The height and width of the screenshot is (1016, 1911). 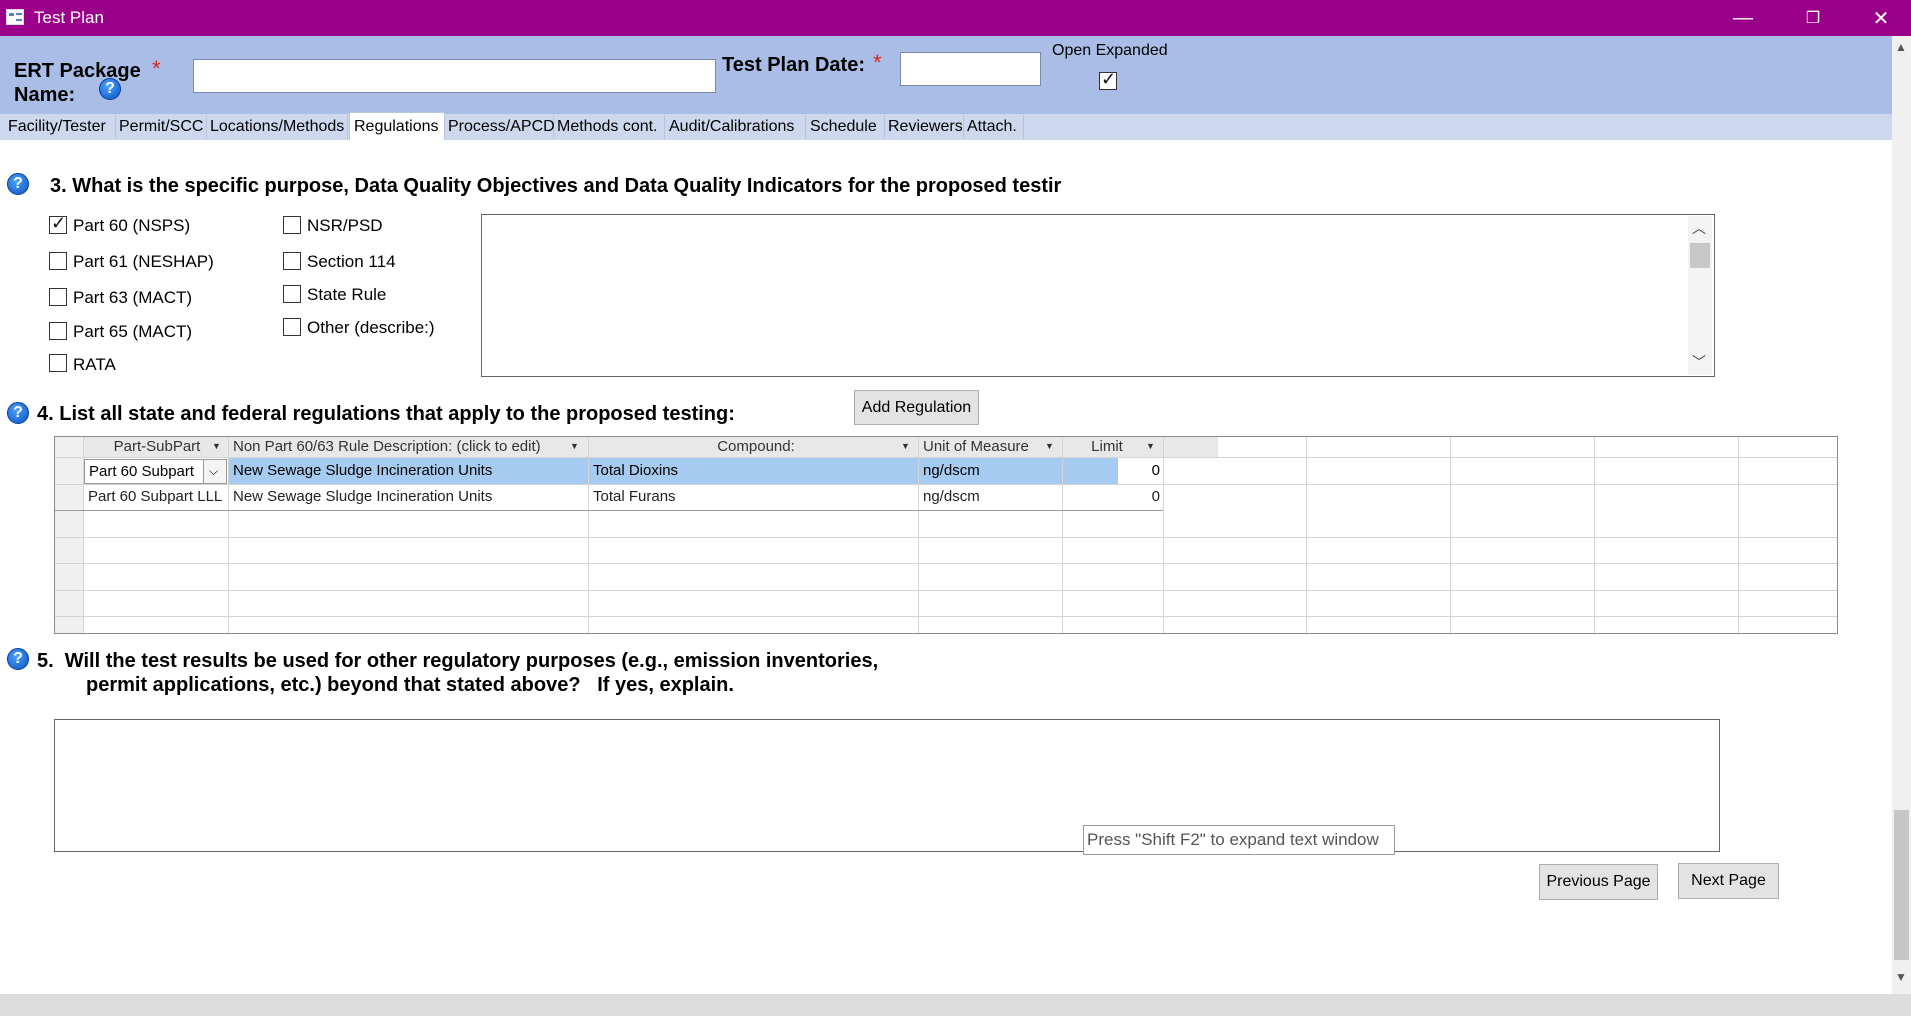 What do you see at coordinates (1110, 50) in the screenshot?
I see `open-expanded-label: Open Expanded` at bounding box center [1110, 50].